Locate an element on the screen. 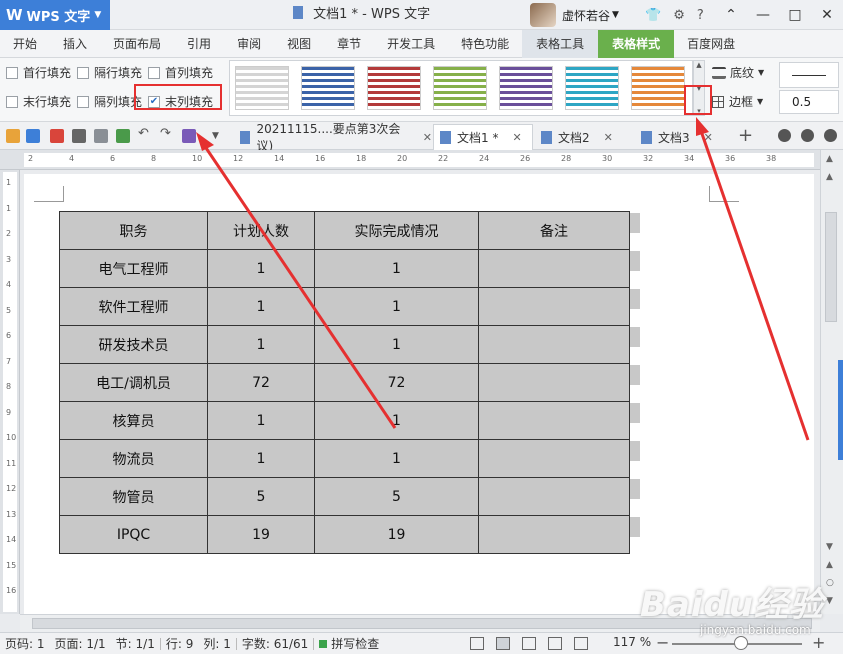 This screenshot has width=843, height=654. tab-document-1: 文档1 * ✕ is located at coordinates (483, 137).